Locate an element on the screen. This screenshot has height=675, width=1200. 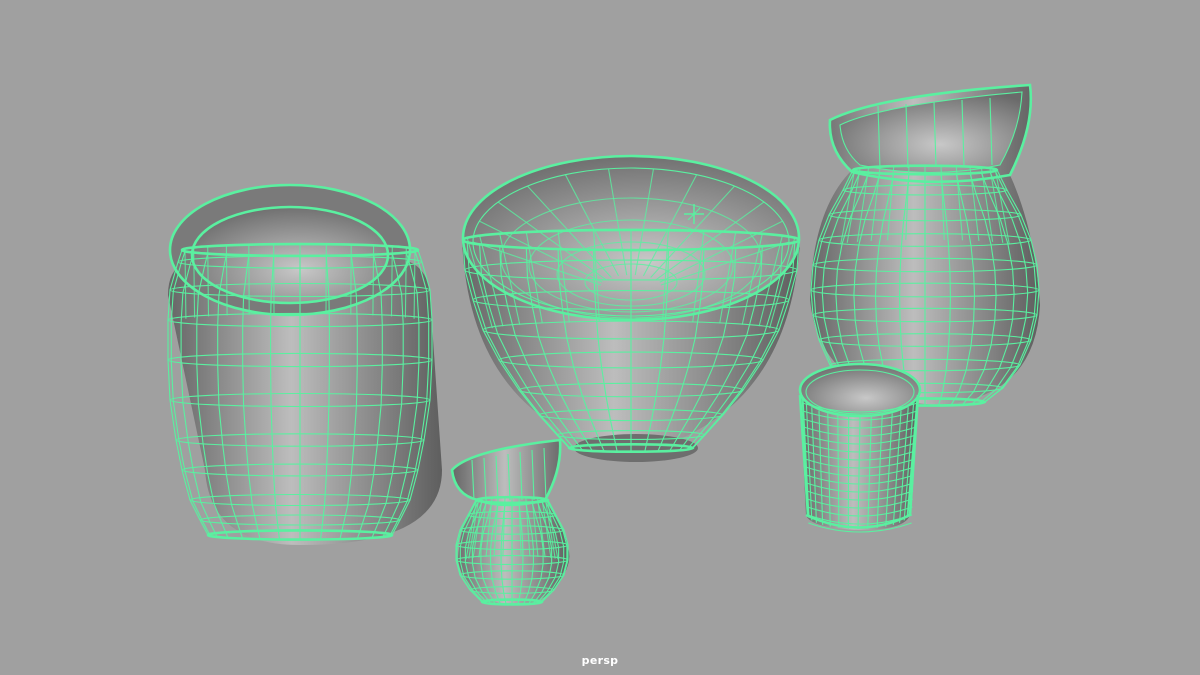
jar-mesh is located at coordinates (304, 364).